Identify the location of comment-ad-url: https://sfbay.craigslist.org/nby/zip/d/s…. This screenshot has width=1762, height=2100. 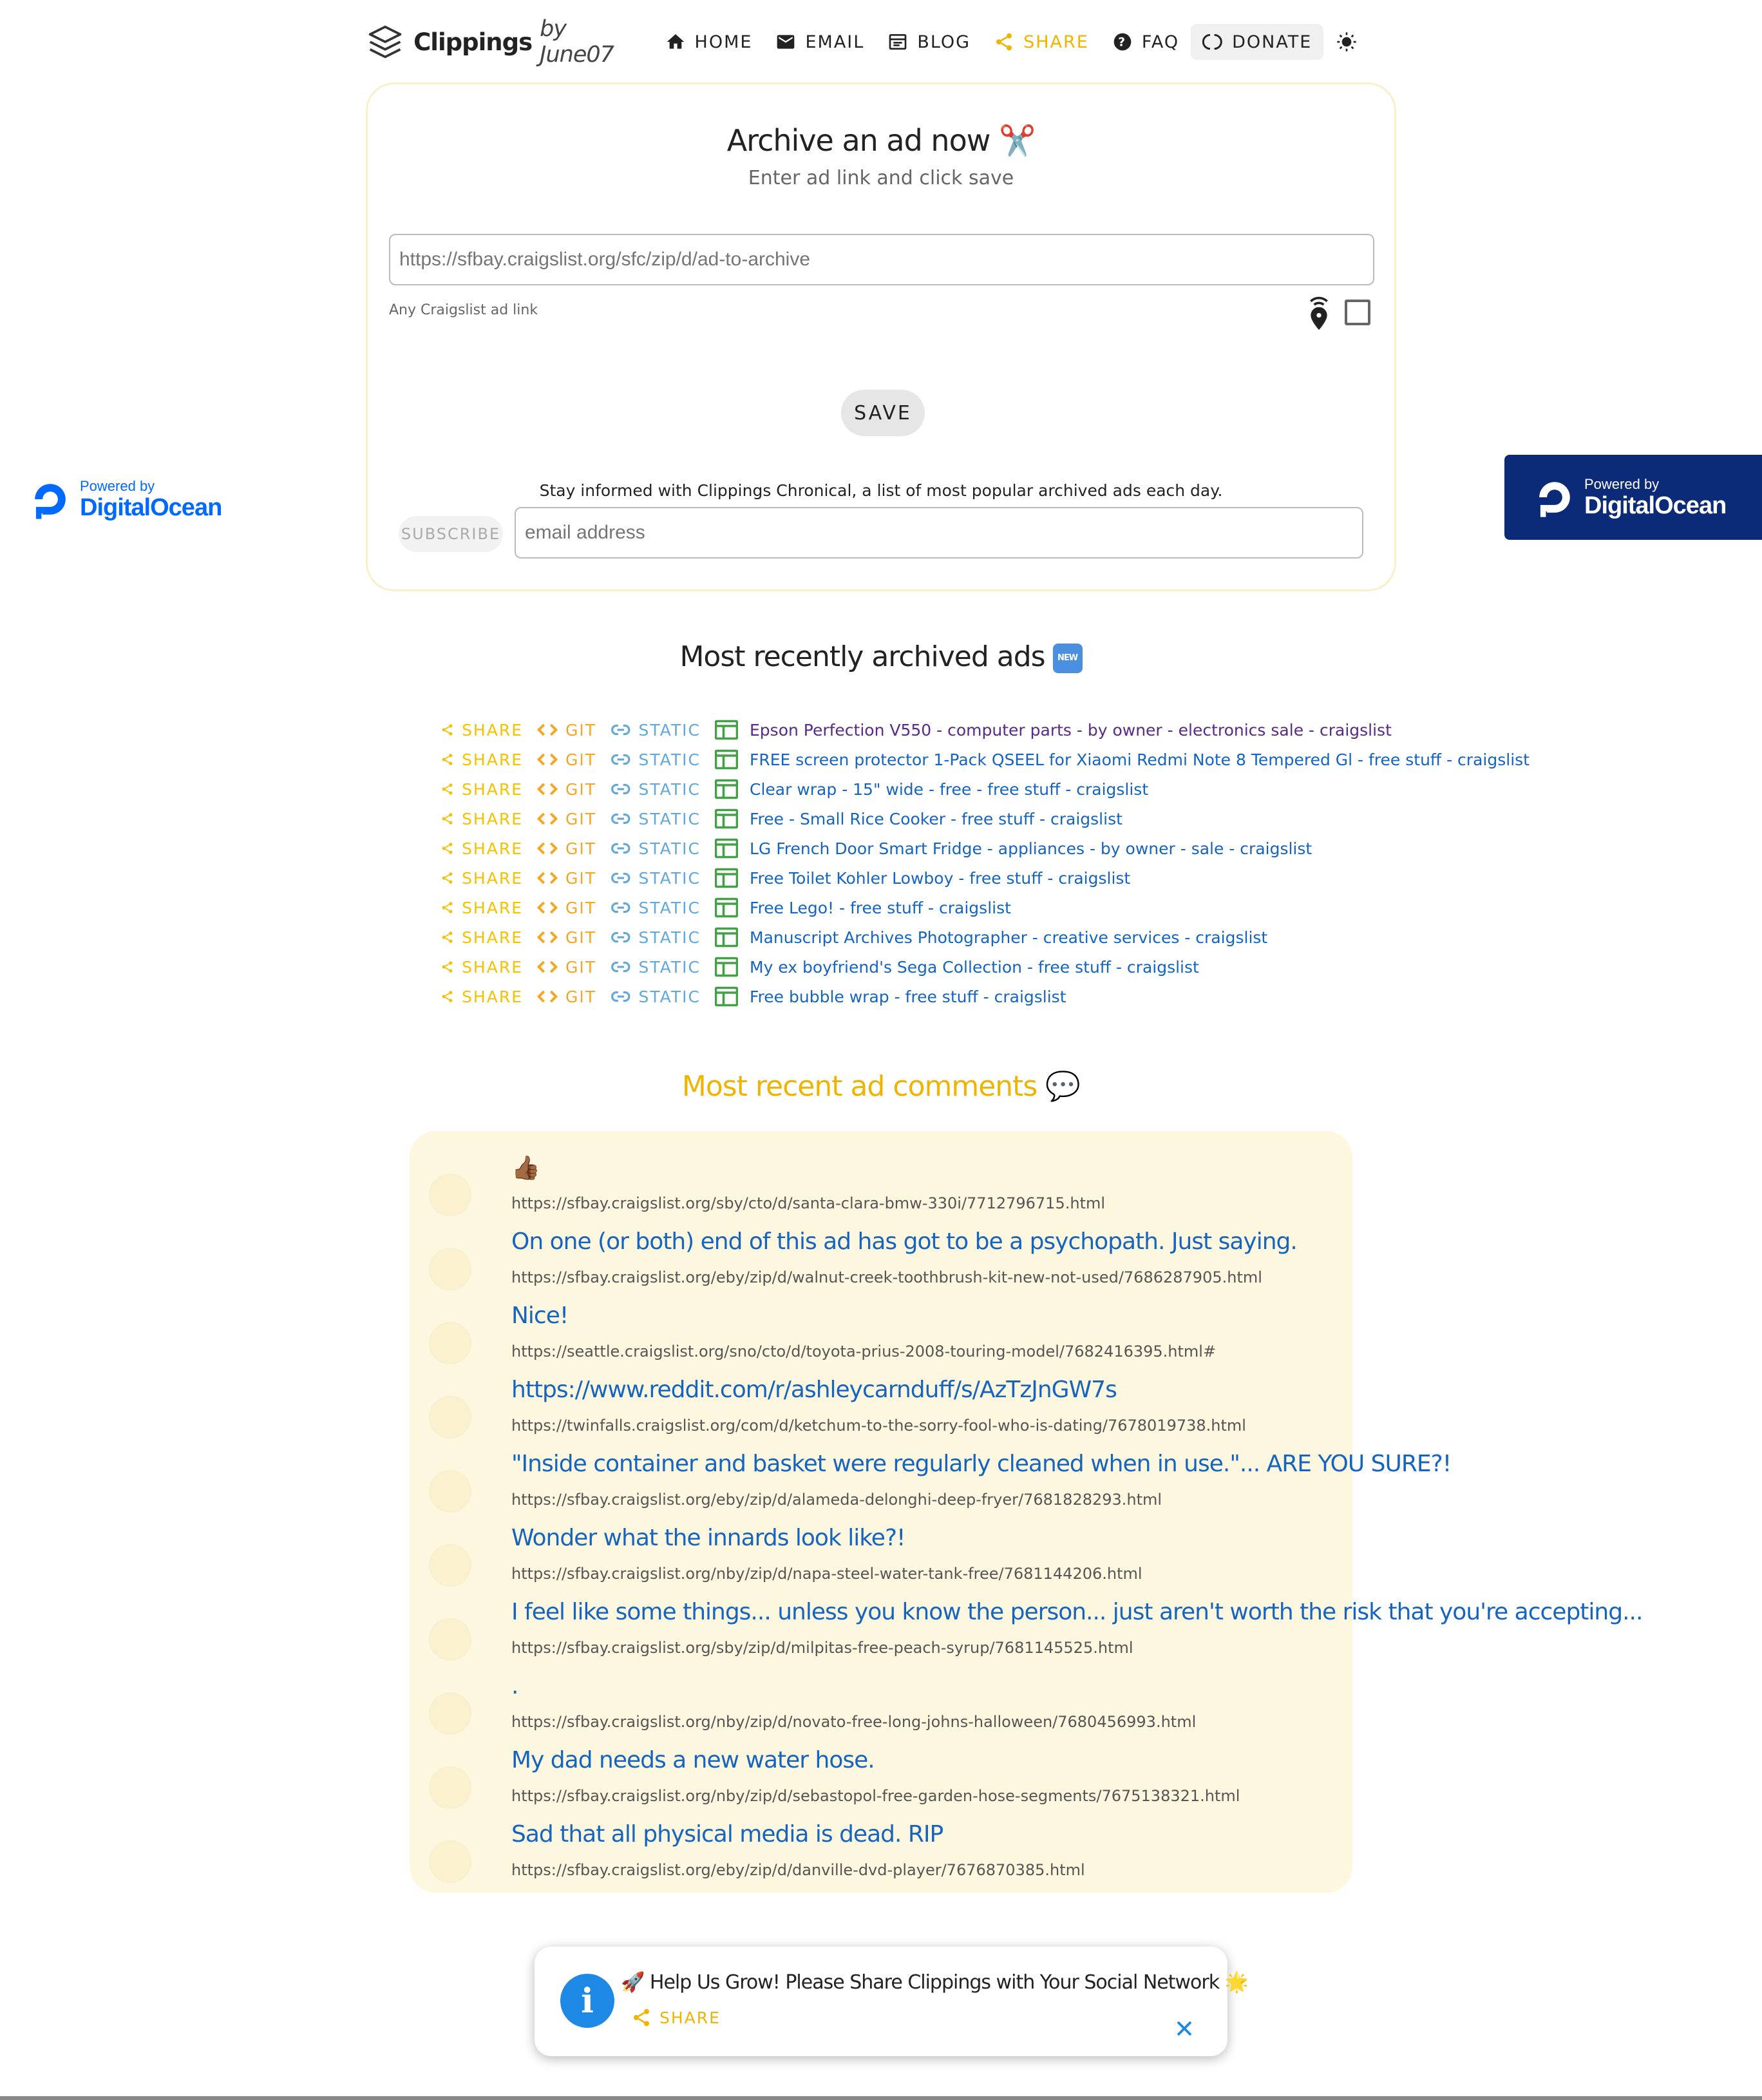
(875, 1796).